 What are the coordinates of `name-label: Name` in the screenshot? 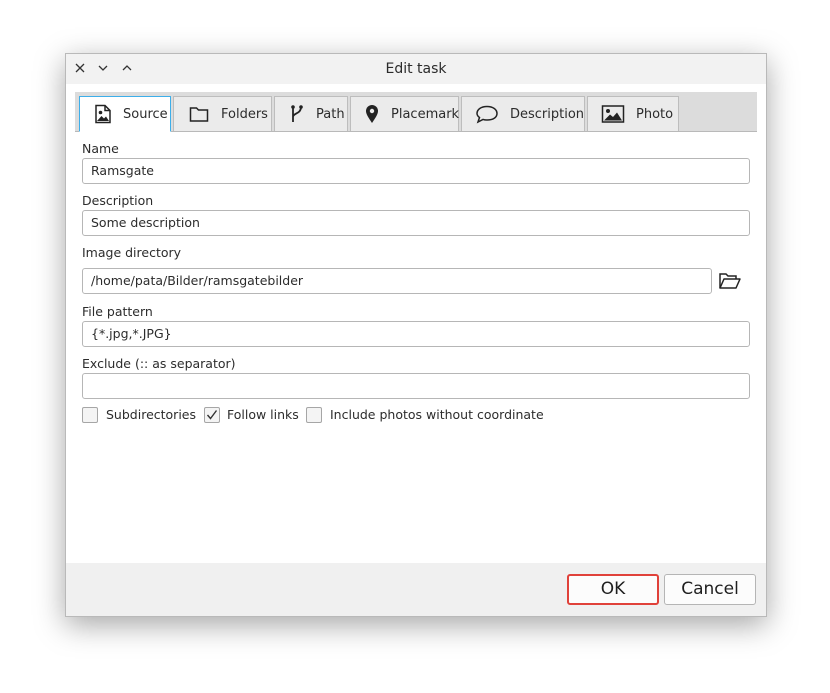 It's located at (100, 148).